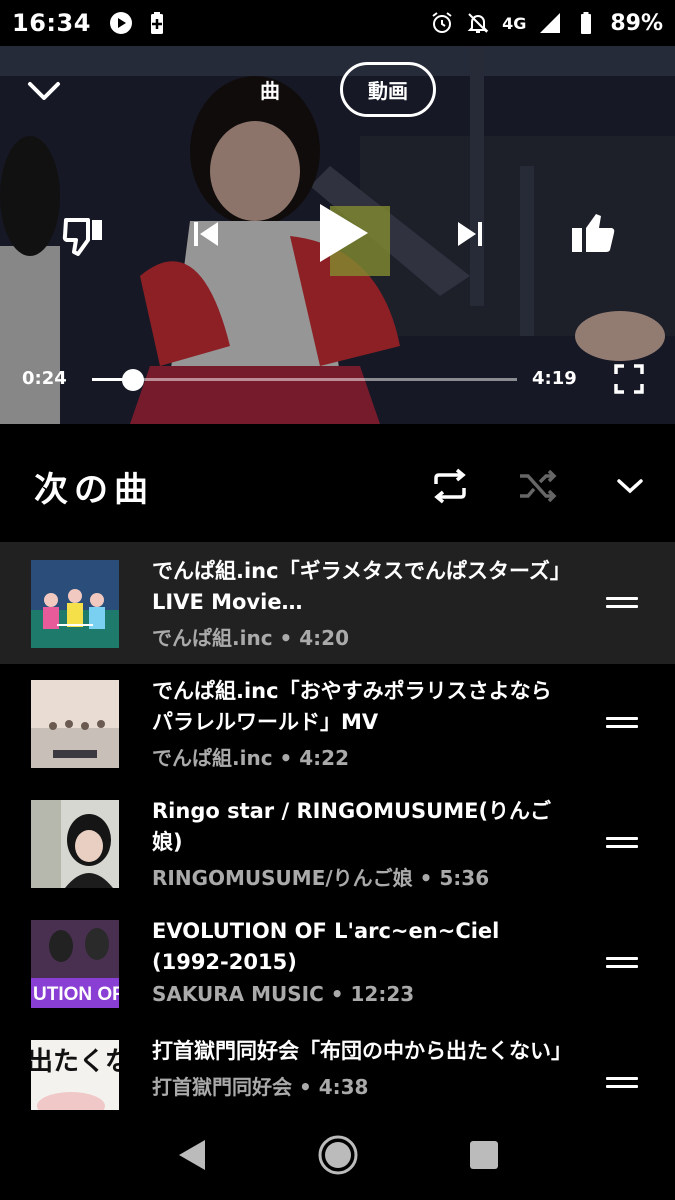  I want to click on status-bar: 16:34 4G 89%, so click(337, 23).